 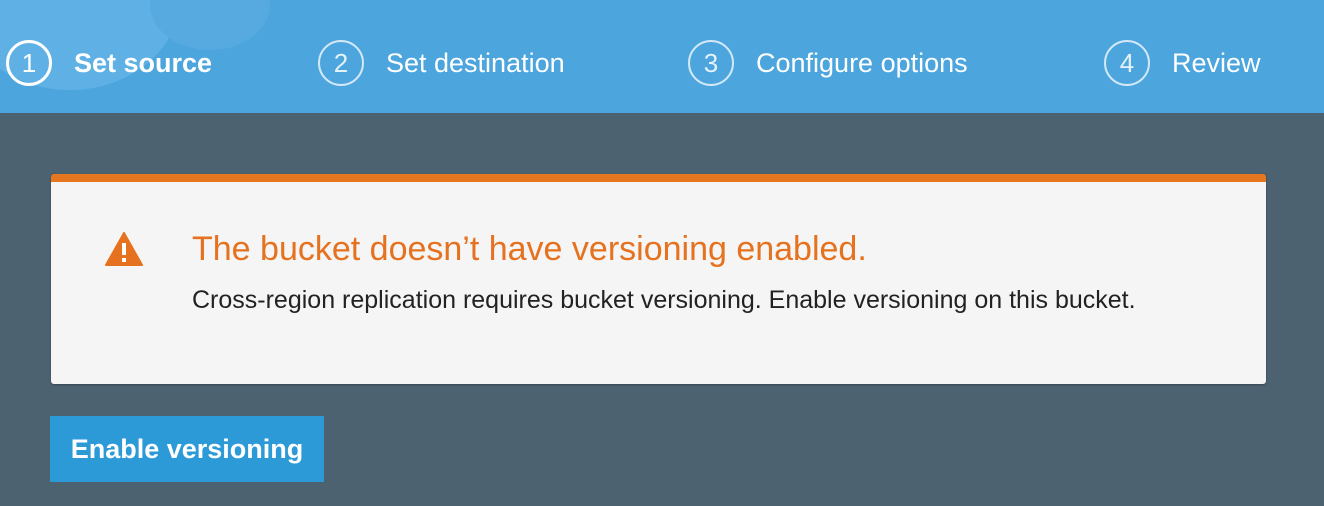 I want to click on step-label: Set source, so click(x=143, y=62).